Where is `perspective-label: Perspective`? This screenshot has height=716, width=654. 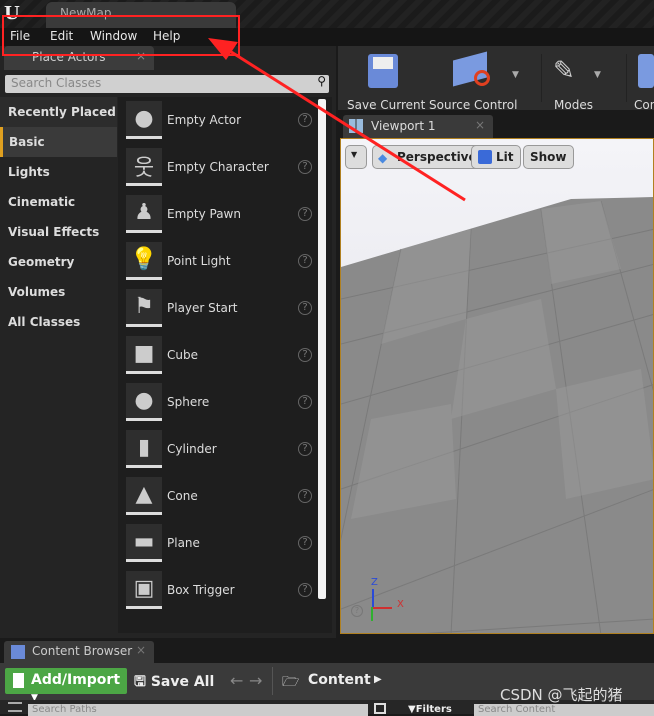 perspective-label: Perspective is located at coordinates (437, 157).